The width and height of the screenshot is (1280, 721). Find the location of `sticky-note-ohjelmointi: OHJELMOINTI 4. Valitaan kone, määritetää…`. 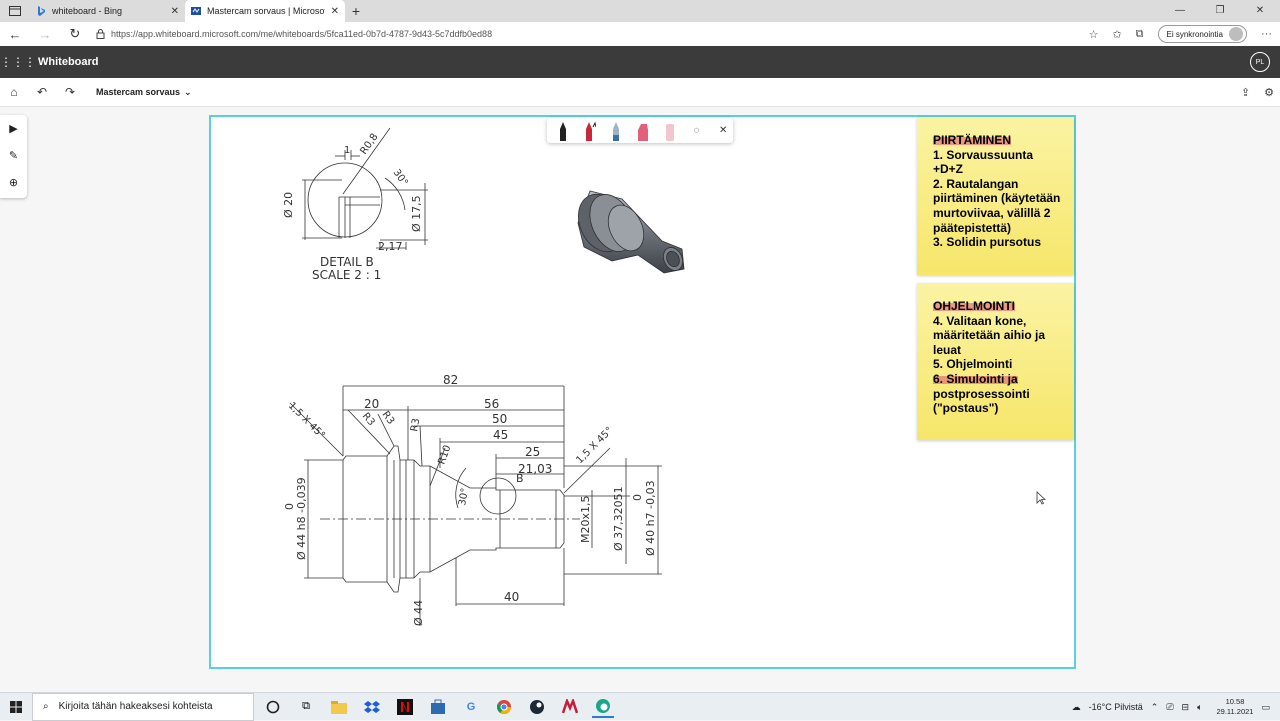

sticky-note-ohjelmointi: OHJELMOINTI 4. Valitaan kone, määritetää… is located at coordinates (995, 361).